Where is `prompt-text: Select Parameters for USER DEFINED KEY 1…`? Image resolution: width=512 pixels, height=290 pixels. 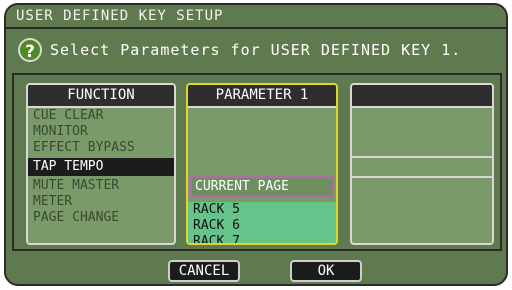 prompt-text: Select Parameters for USER DEFINED KEY 1… is located at coordinates (256, 50).